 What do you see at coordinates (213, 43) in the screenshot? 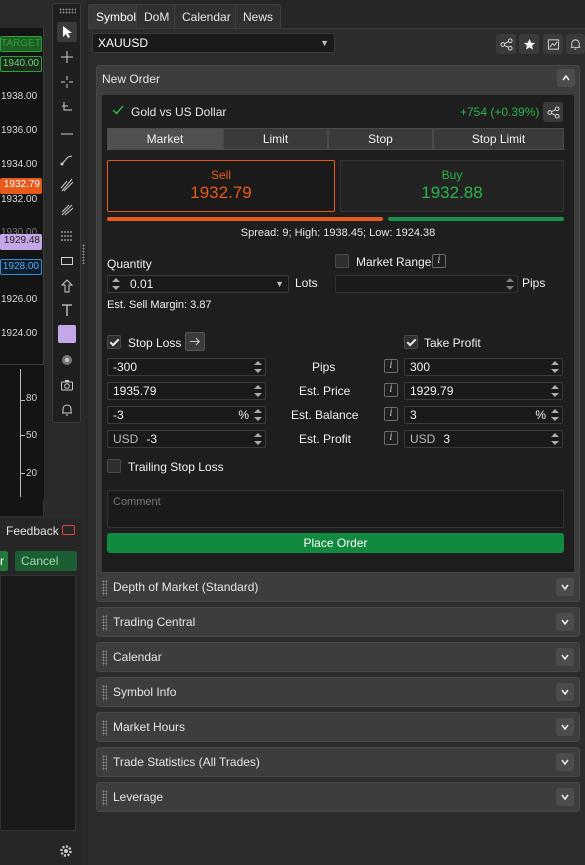
I see `symbol-select: XAUUSD ▼` at bounding box center [213, 43].